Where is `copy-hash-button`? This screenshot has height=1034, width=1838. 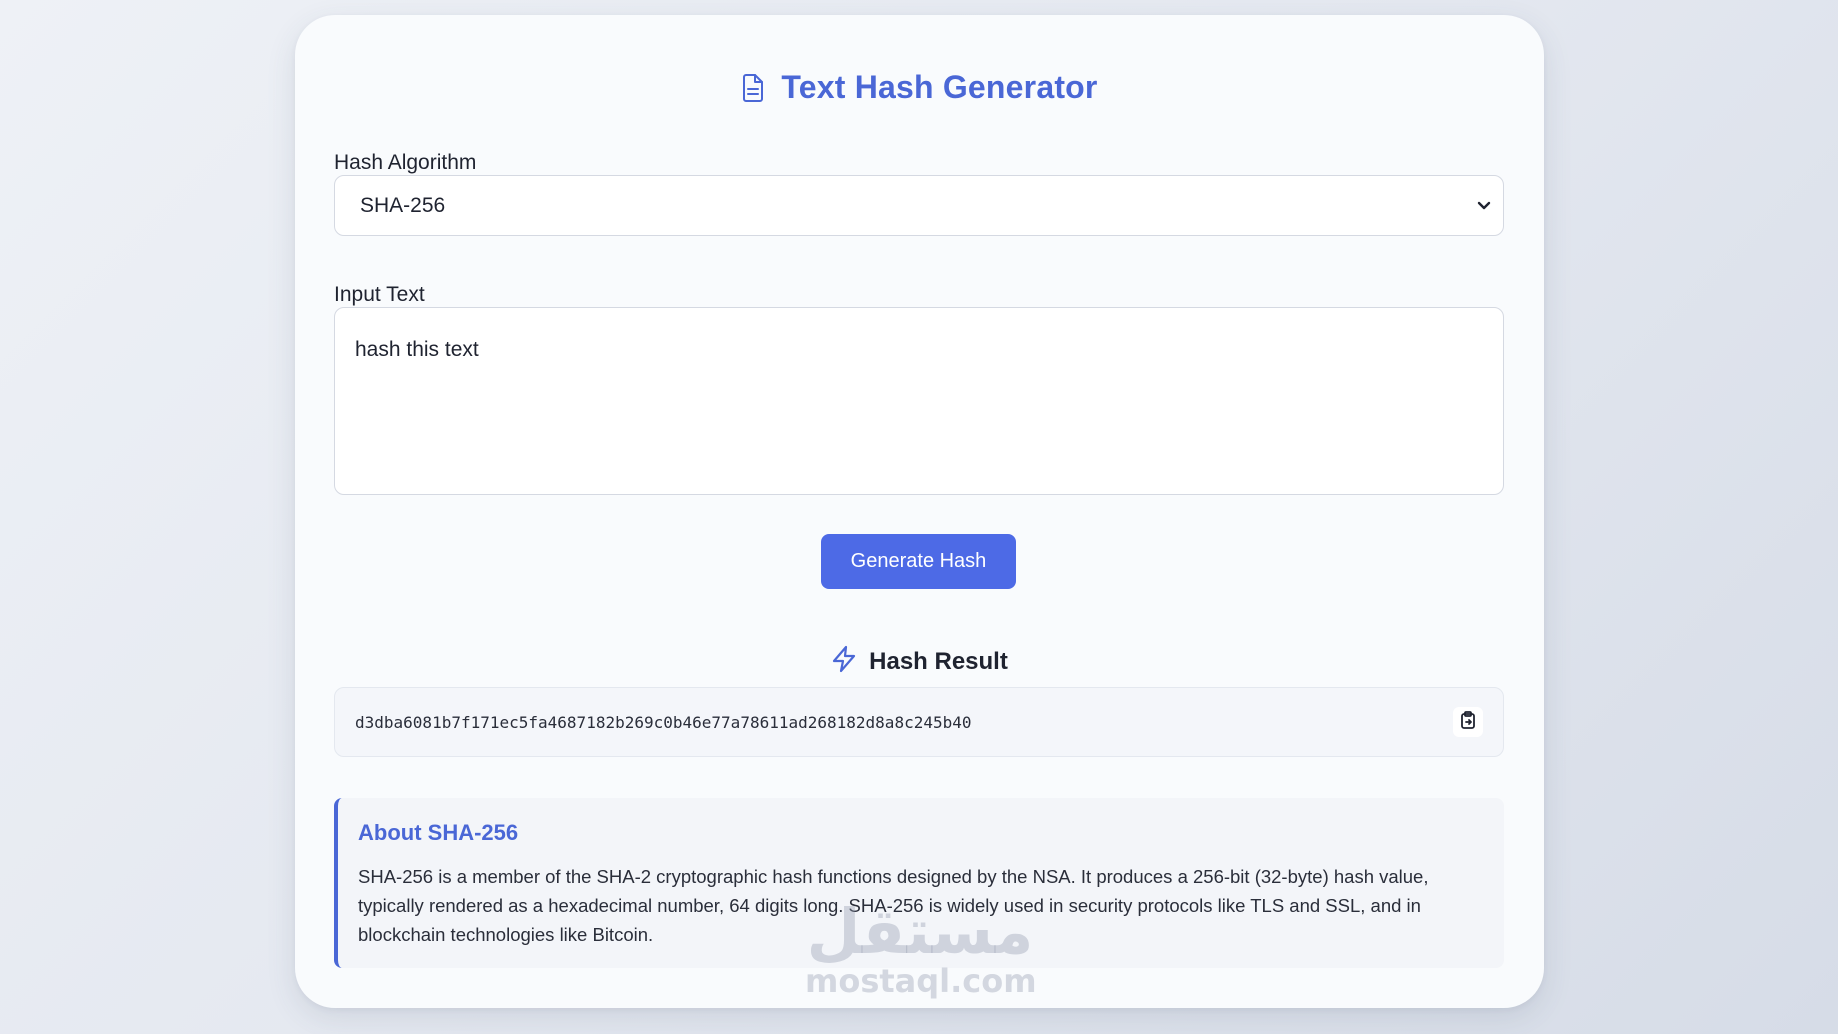 copy-hash-button is located at coordinates (1468, 722).